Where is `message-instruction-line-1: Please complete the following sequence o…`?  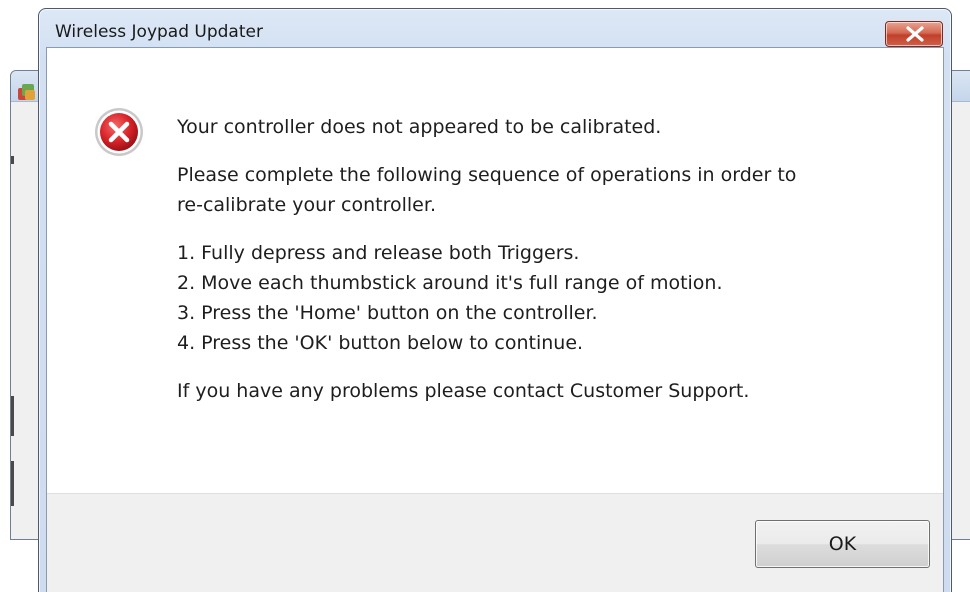
message-instruction-line-1: Please complete the following sequence o… is located at coordinates (487, 175).